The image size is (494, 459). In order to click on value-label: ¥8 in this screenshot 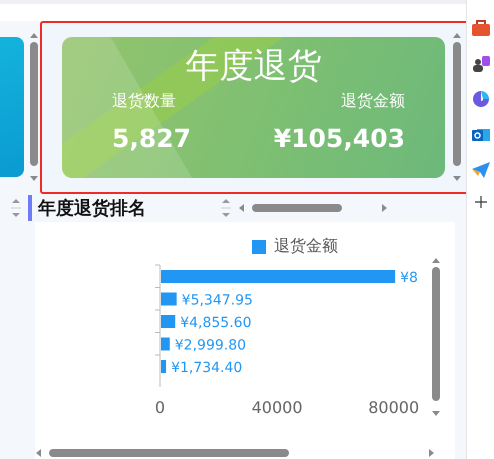, I will do `click(409, 278)`.